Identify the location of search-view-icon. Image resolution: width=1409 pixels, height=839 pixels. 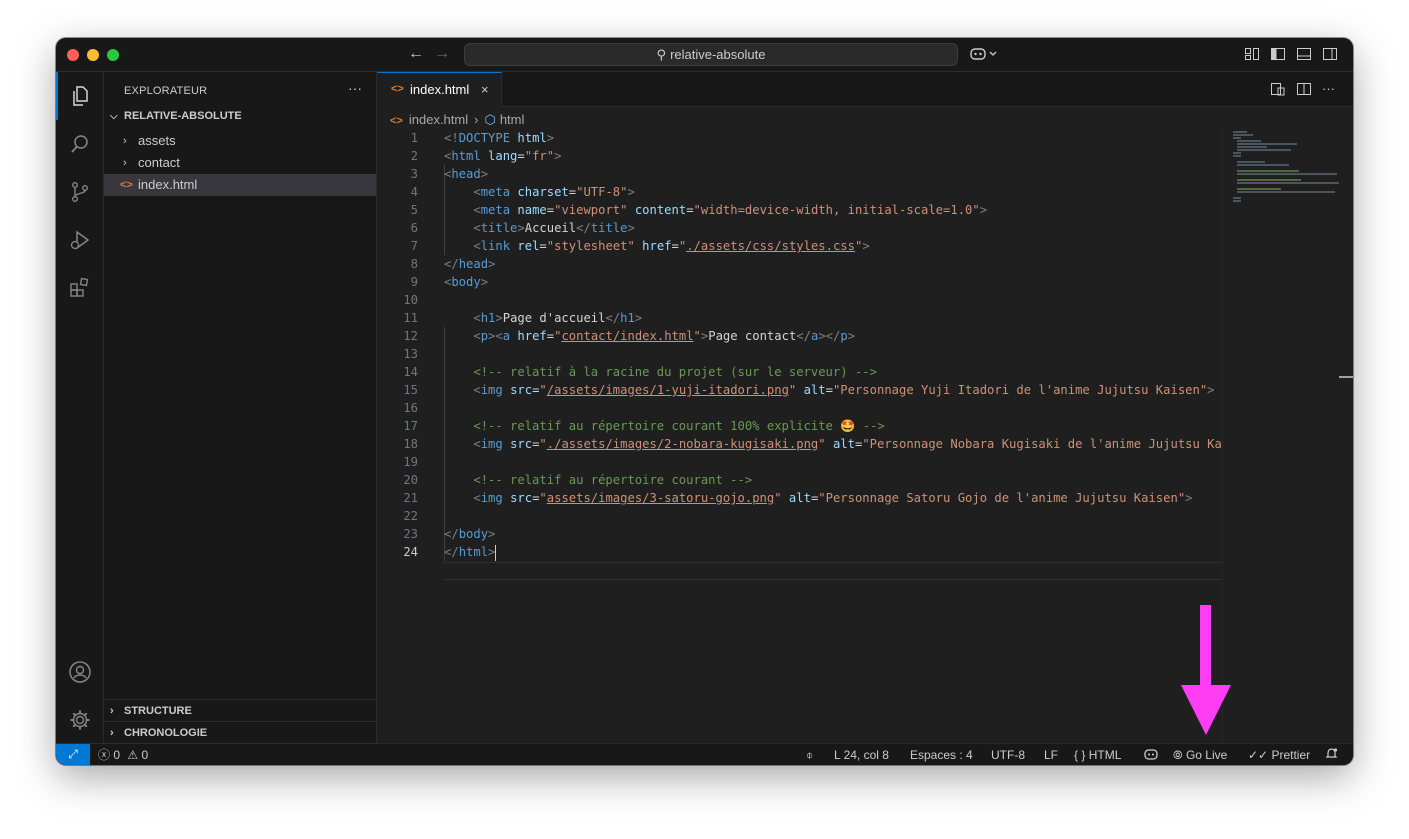
(80, 144).